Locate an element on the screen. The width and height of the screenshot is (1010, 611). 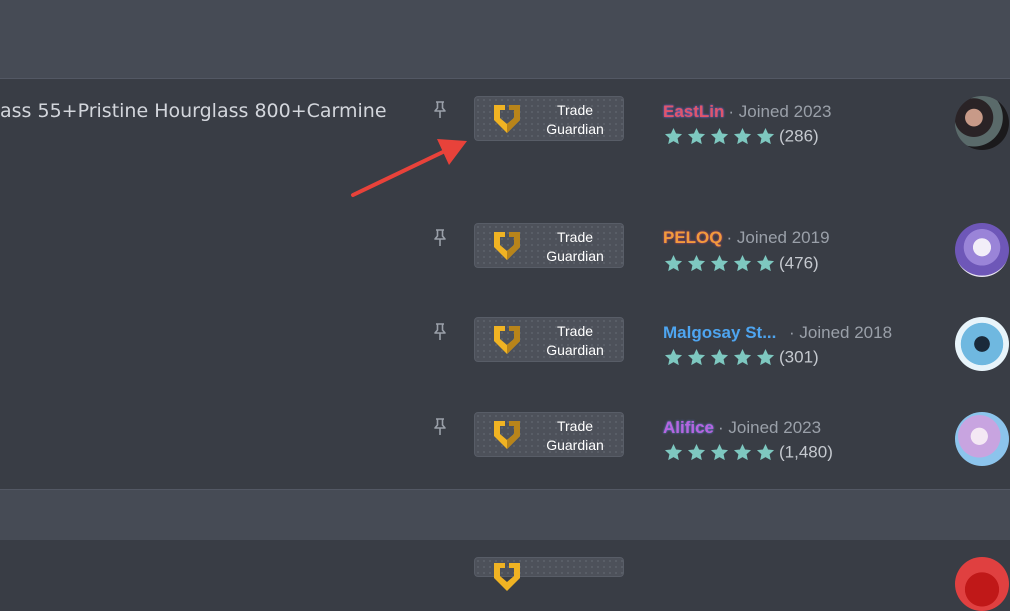
seller-rating: (1,480) is located at coordinates (748, 452).